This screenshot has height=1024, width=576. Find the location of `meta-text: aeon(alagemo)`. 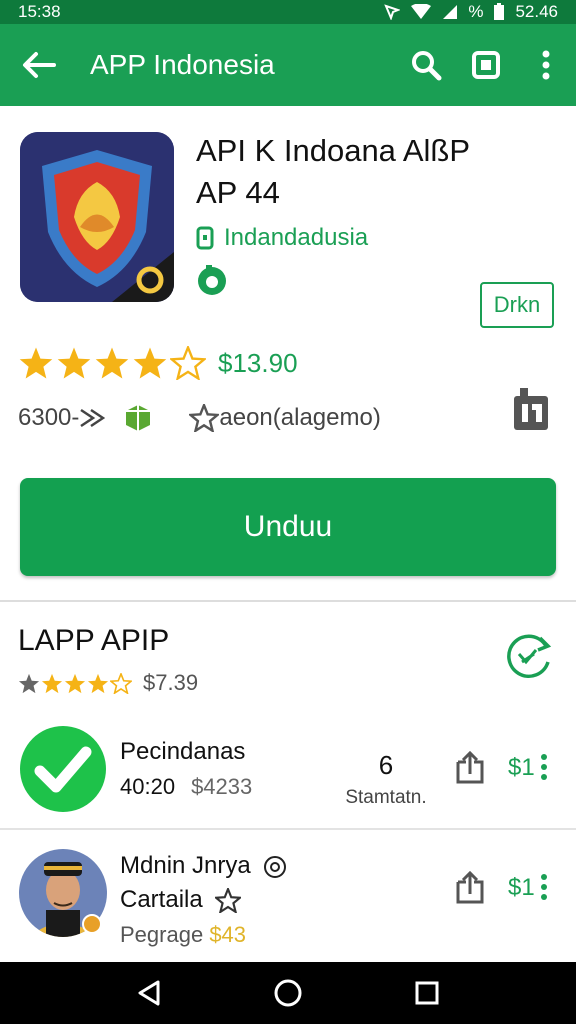

meta-text: aeon(alagemo) is located at coordinates (300, 417).